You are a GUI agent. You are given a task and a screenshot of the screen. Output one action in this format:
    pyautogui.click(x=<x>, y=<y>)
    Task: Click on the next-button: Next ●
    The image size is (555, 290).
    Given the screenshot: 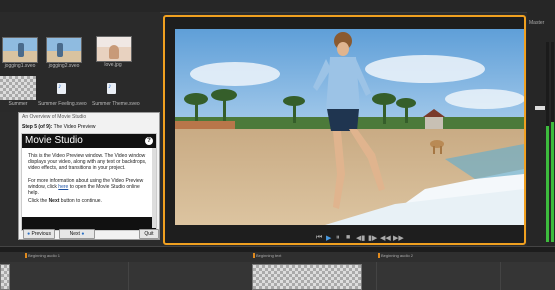 What is the action you would take?
    pyautogui.click(x=77, y=234)
    